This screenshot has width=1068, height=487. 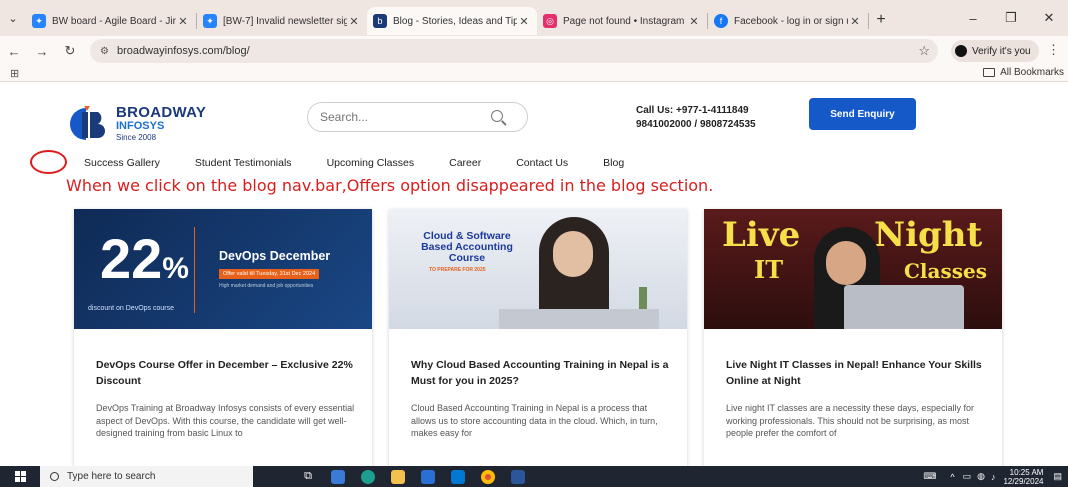 I want to click on search-input, so click(x=395, y=117).